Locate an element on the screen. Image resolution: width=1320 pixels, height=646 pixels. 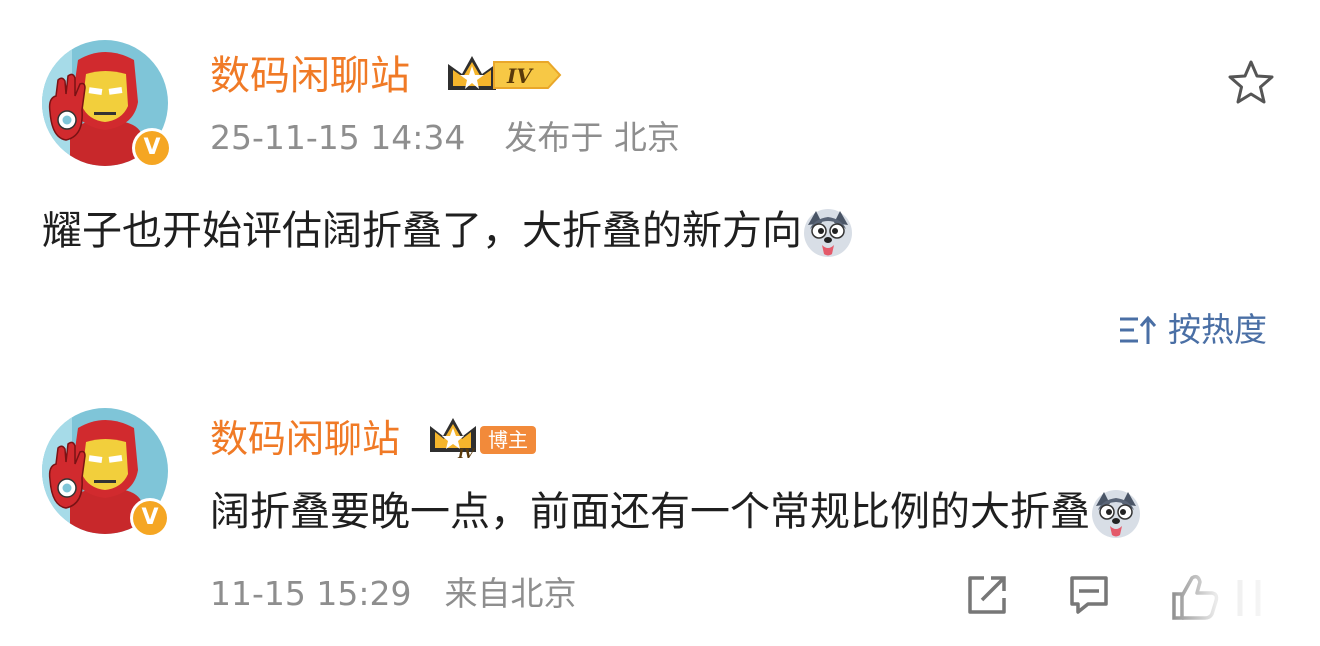
post-location: 发布于 北京 is located at coordinates (592, 137).